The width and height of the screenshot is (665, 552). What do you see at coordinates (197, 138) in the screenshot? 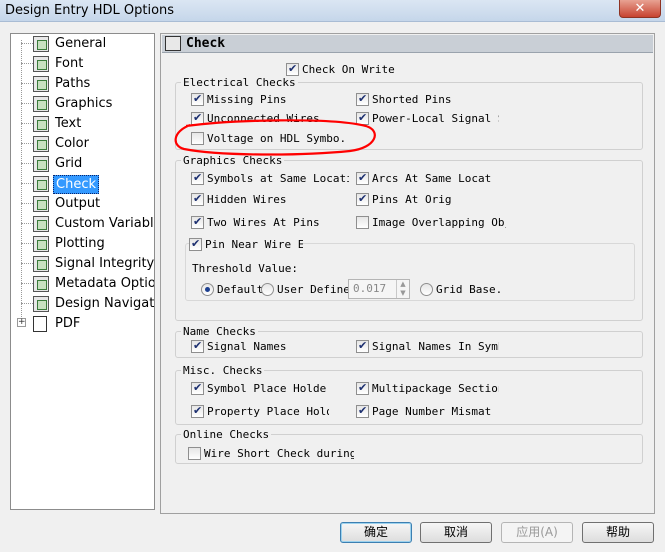
I see `voltage-hdl-symbol-box` at bounding box center [197, 138].